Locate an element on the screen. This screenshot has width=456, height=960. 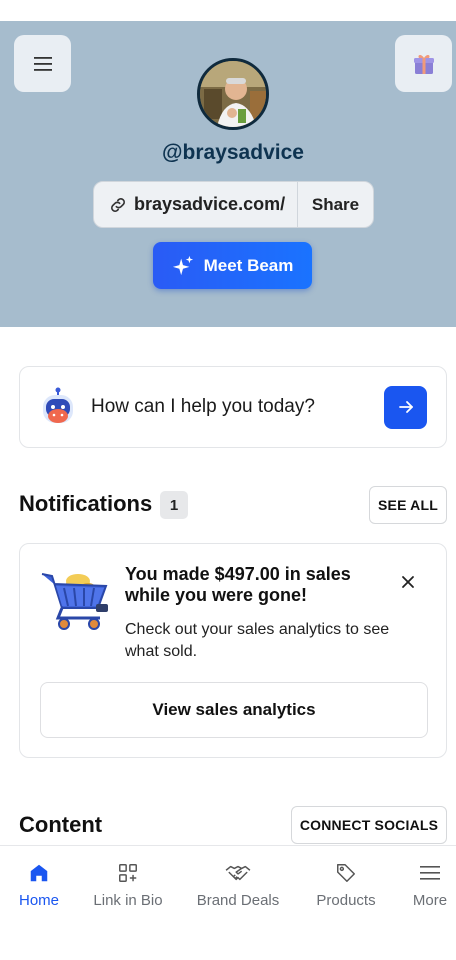
profile-link-text: braysadvice.com/ is located at coordinates (210, 204).